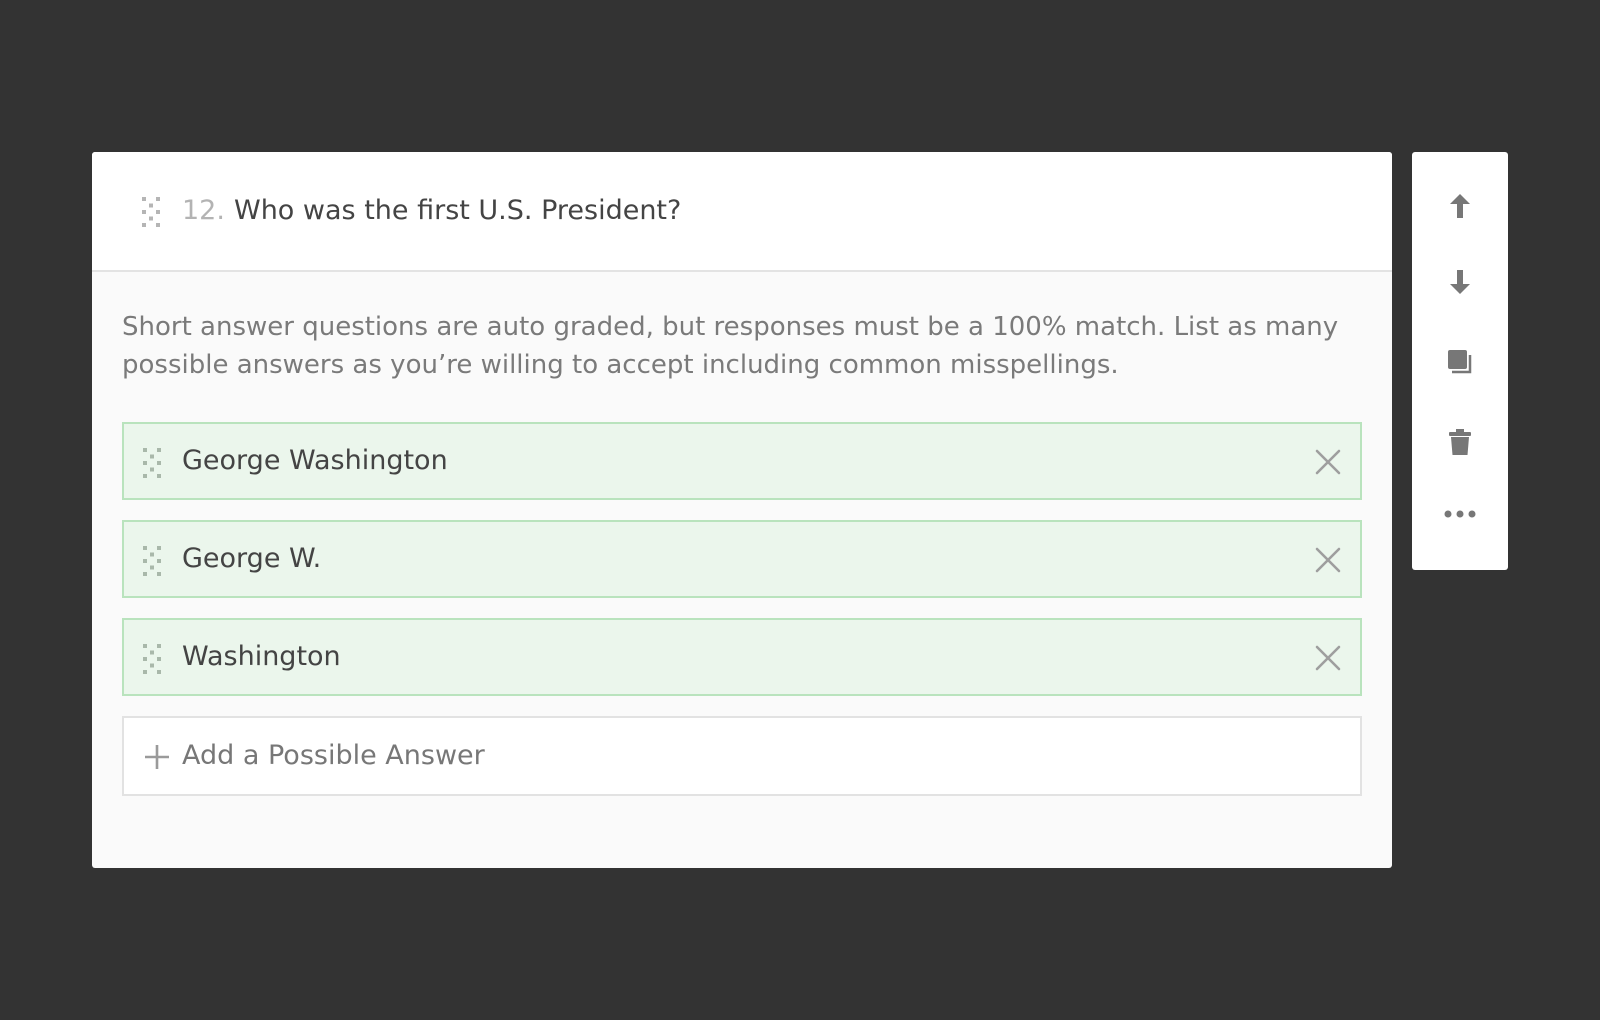 The width and height of the screenshot is (1600, 1020). What do you see at coordinates (1460, 206) in the screenshot?
I see `arrow-up-icon` at bounding box center [1460, 206].